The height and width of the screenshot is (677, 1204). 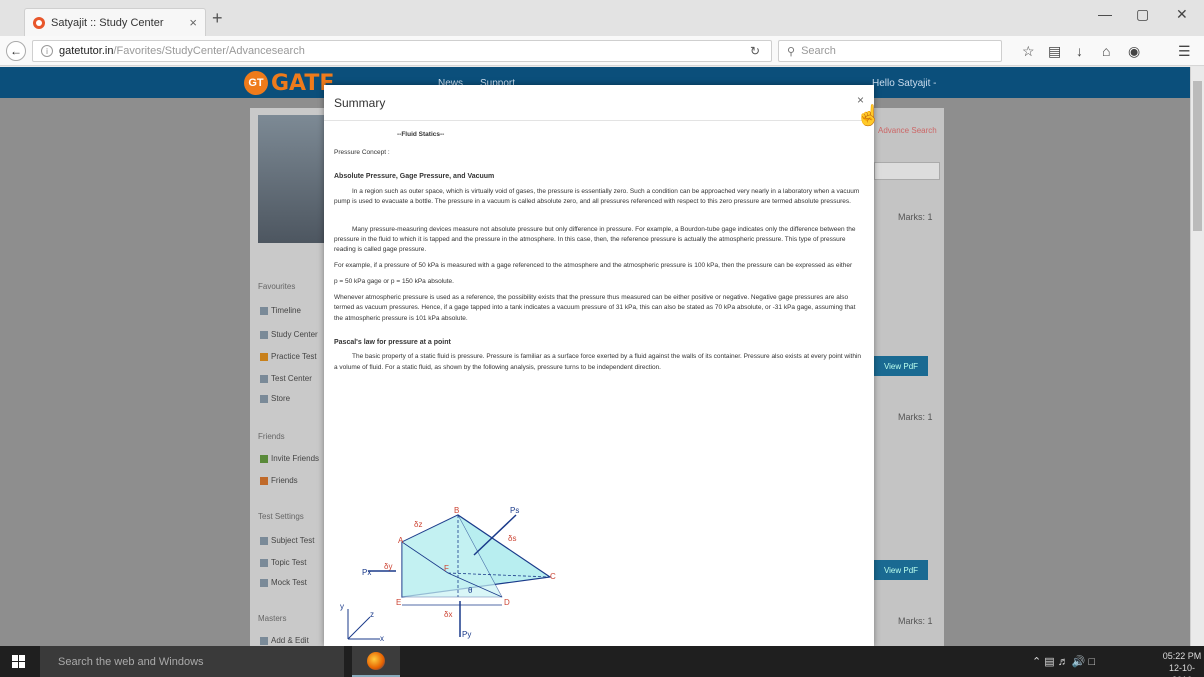 What do you see at coordinates (264, 582) in the screenshot?
I see `mock-test-icon` at bounding box center [264, 582].